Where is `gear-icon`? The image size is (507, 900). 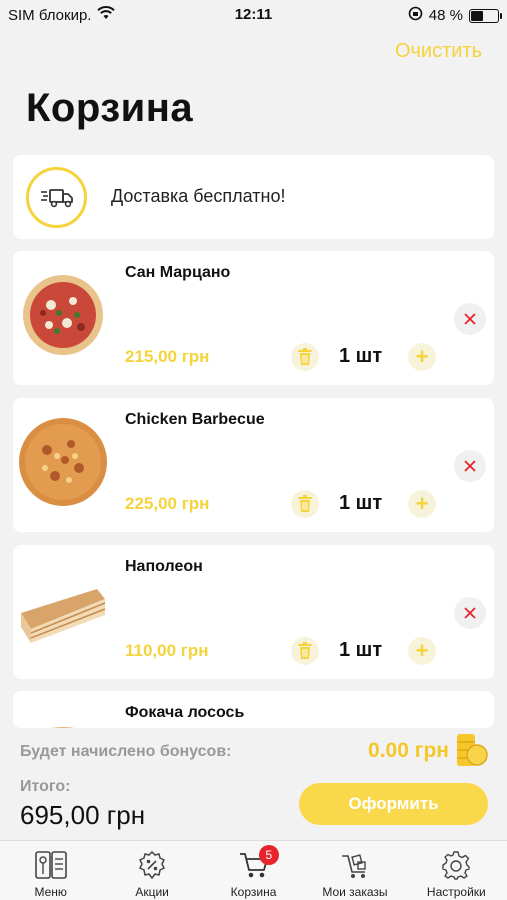 gear-icon is located at coordinates (456, 865).